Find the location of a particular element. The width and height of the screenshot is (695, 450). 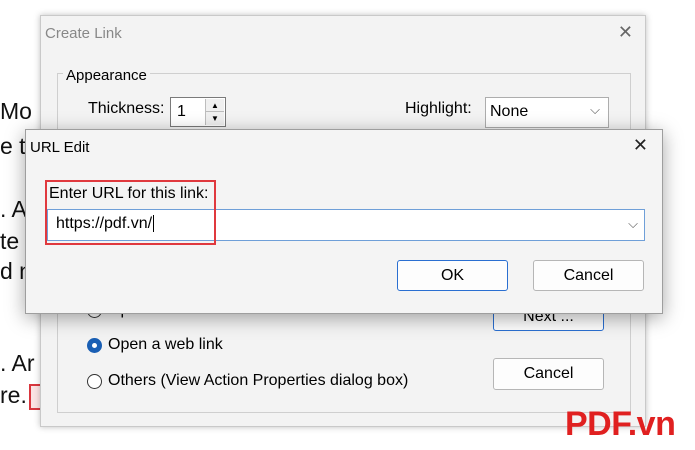

radio-icon is located at coordinates (94, 381).